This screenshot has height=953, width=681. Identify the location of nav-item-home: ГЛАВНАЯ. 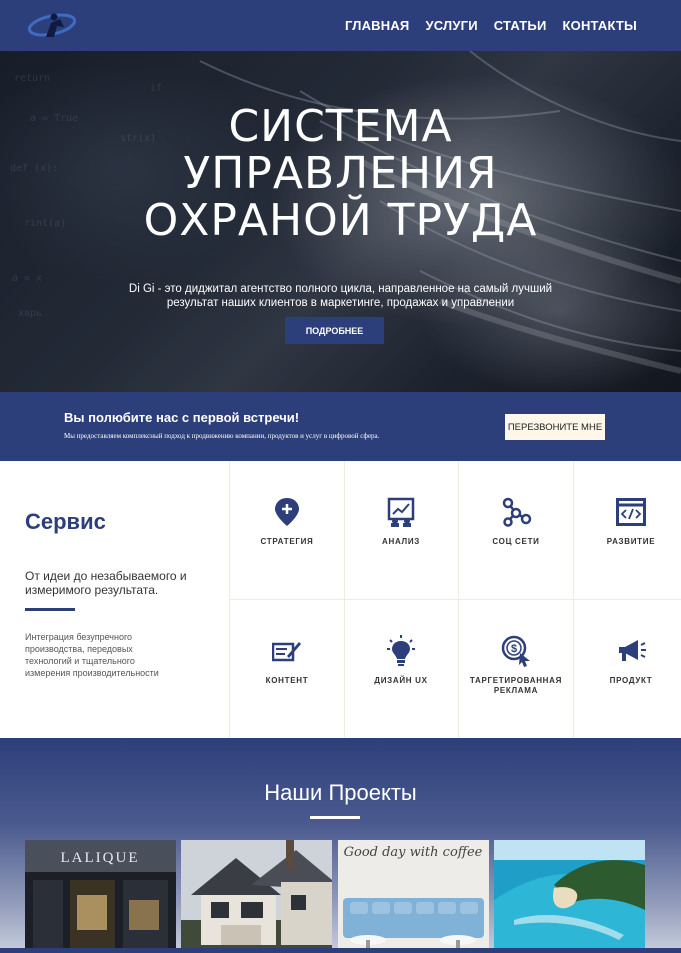
(377, 25).